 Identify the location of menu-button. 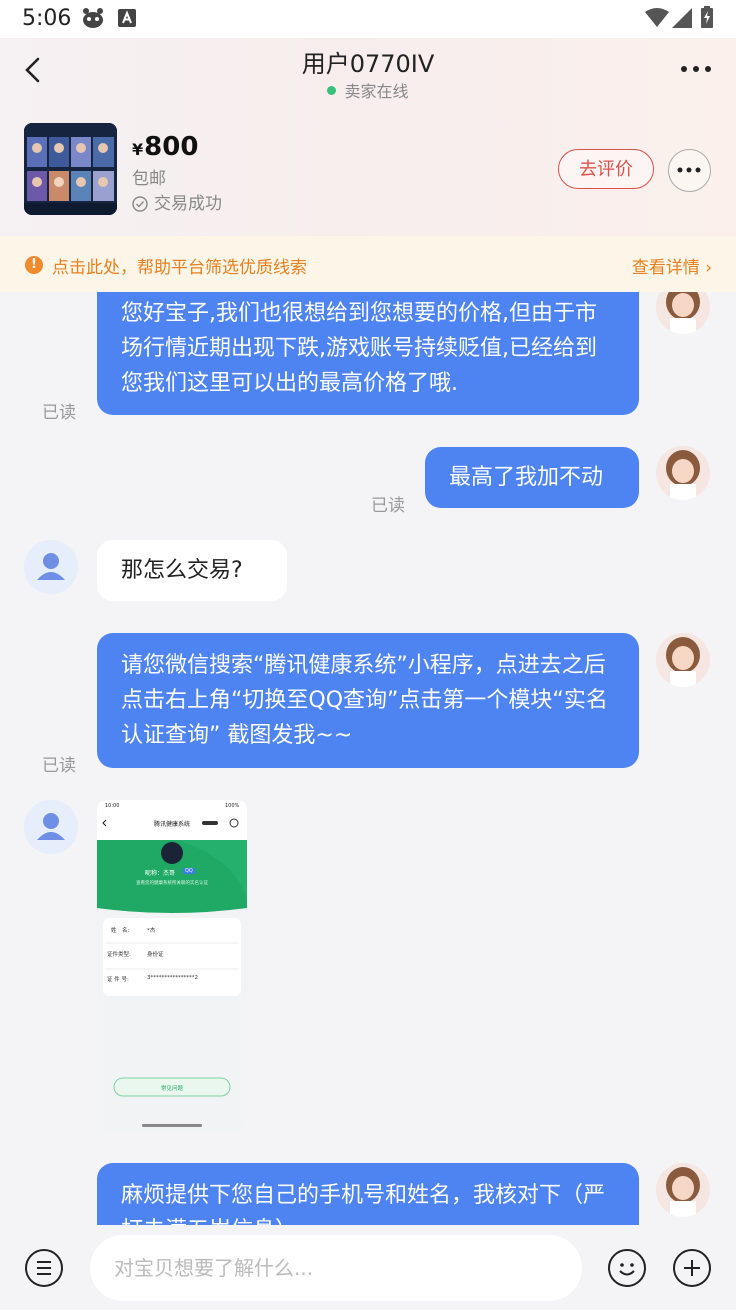
(44, 1268).